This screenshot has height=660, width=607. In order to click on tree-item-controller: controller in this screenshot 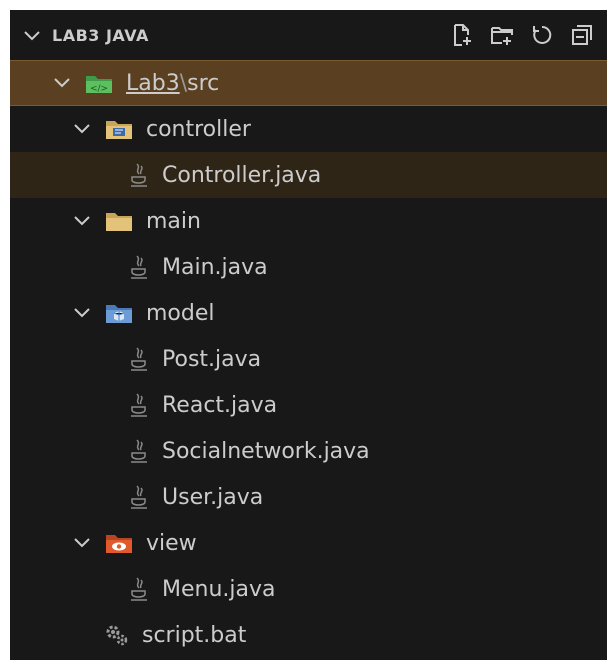, I will do `click(308, 129)`.